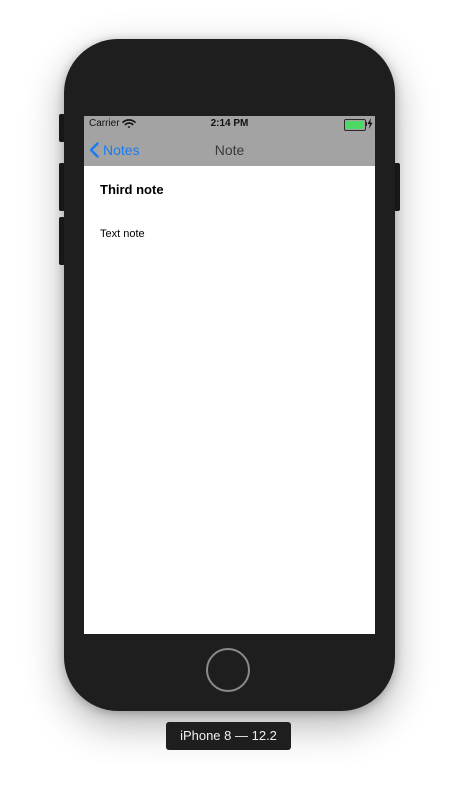 This screenshot has height=786, width=459. What do you see at coordinates (370, 123) in the screenshot?
I see `charging-bolt-icon` at bounding box center [370, 123].